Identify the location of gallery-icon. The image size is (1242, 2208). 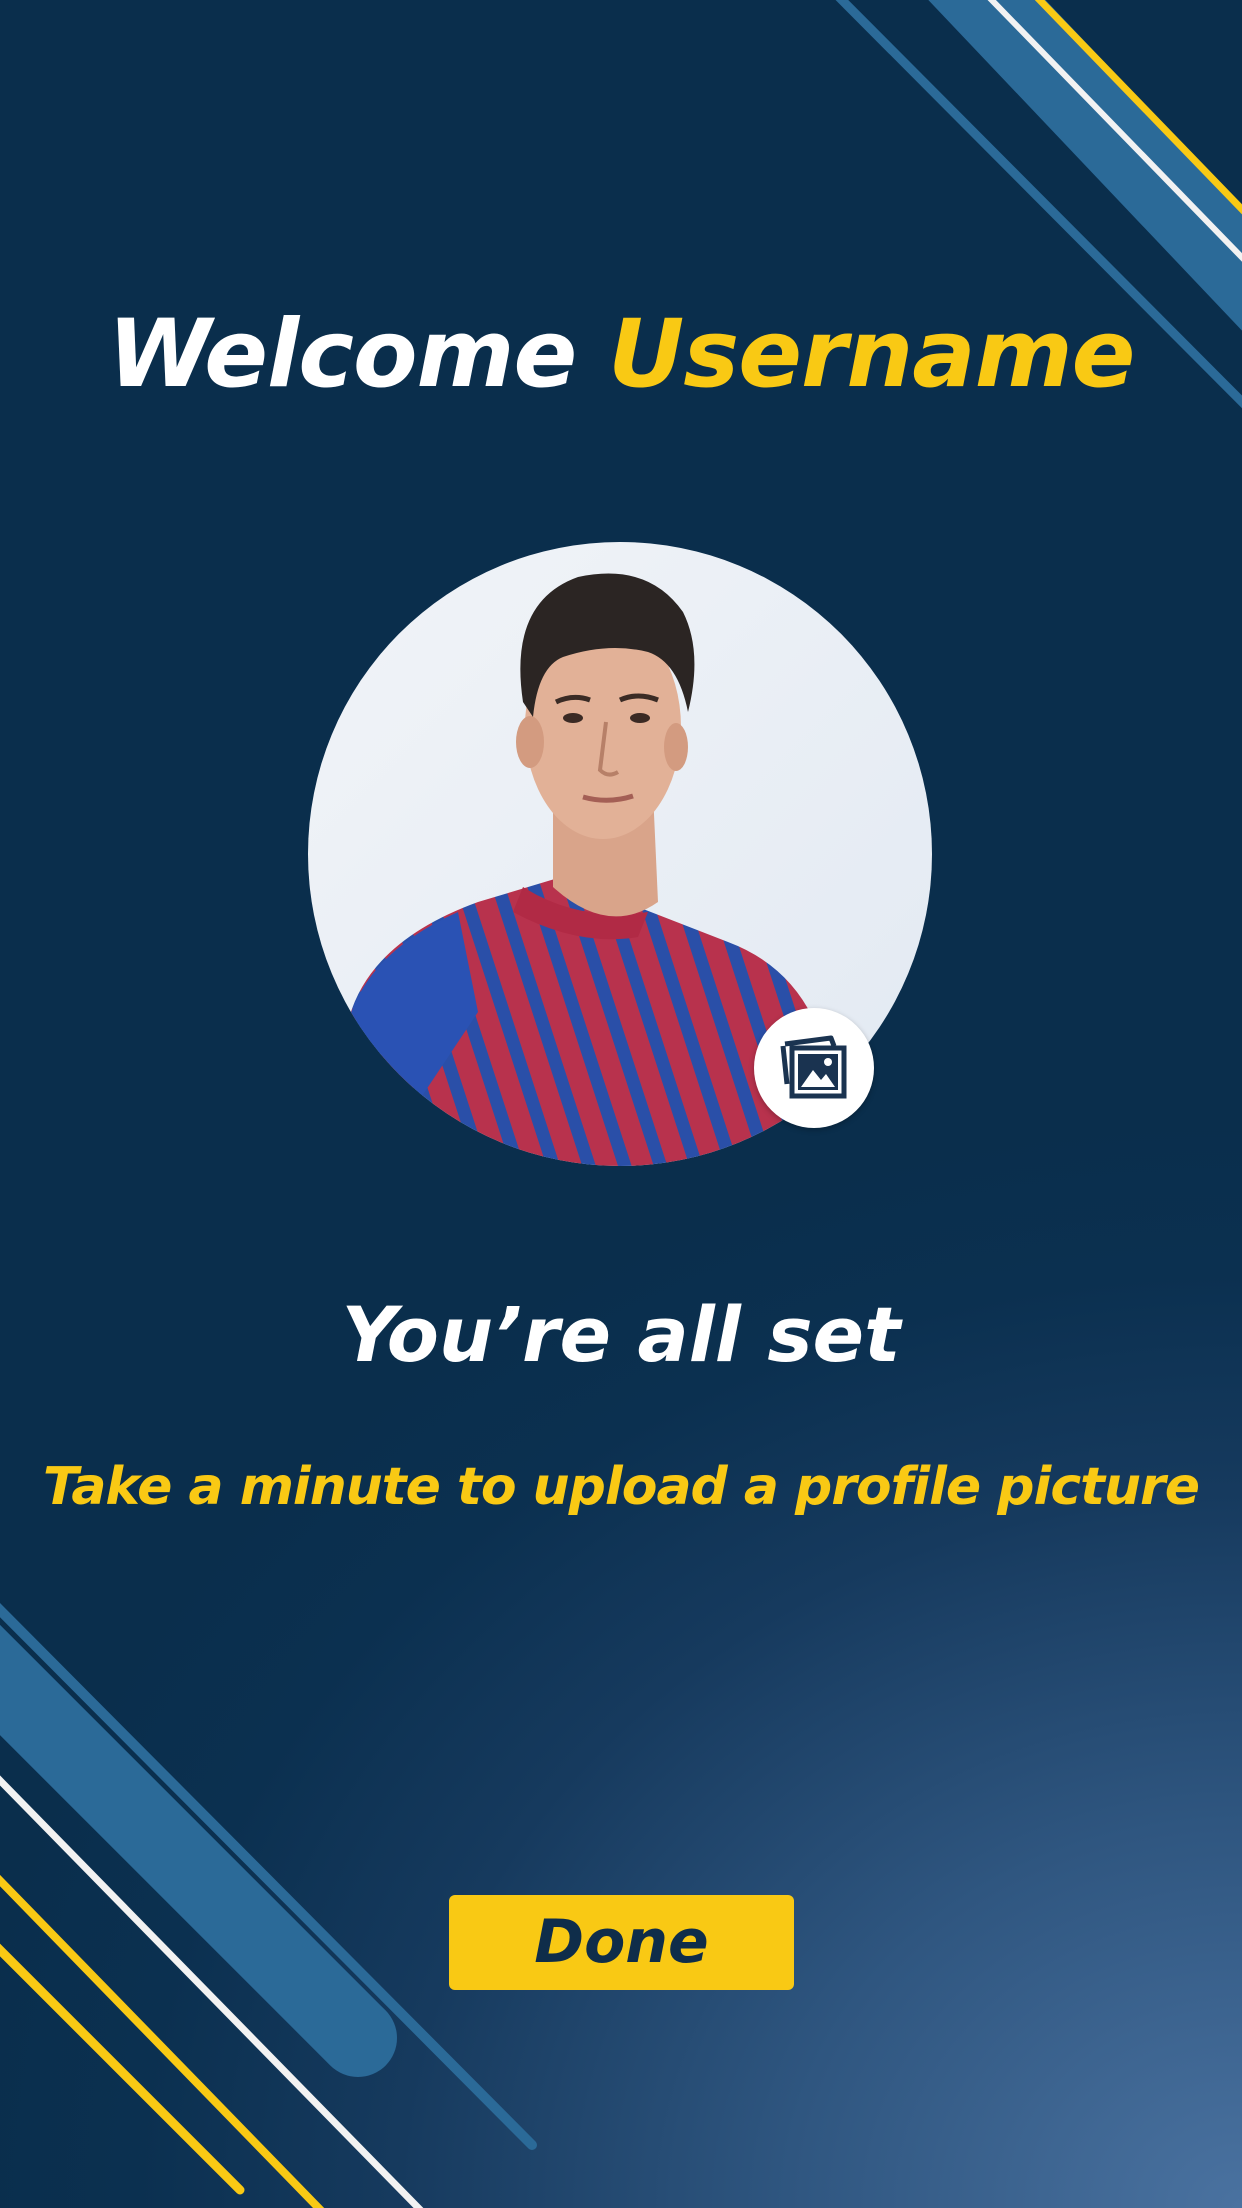
(813, 1067).